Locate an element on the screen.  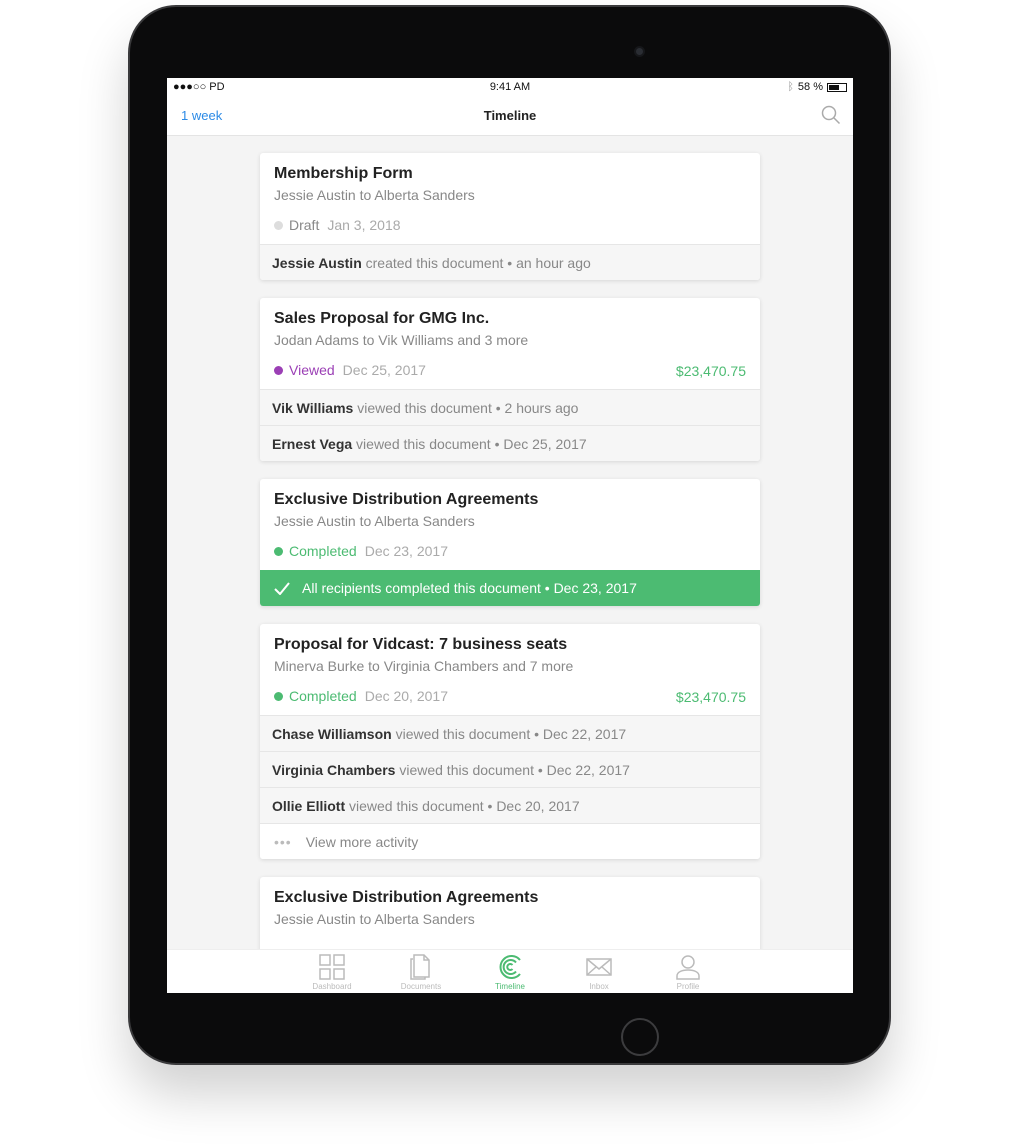
document-parties: Jodan Adams to Vik Williams and 3 more is located at coordinates (401, 340).